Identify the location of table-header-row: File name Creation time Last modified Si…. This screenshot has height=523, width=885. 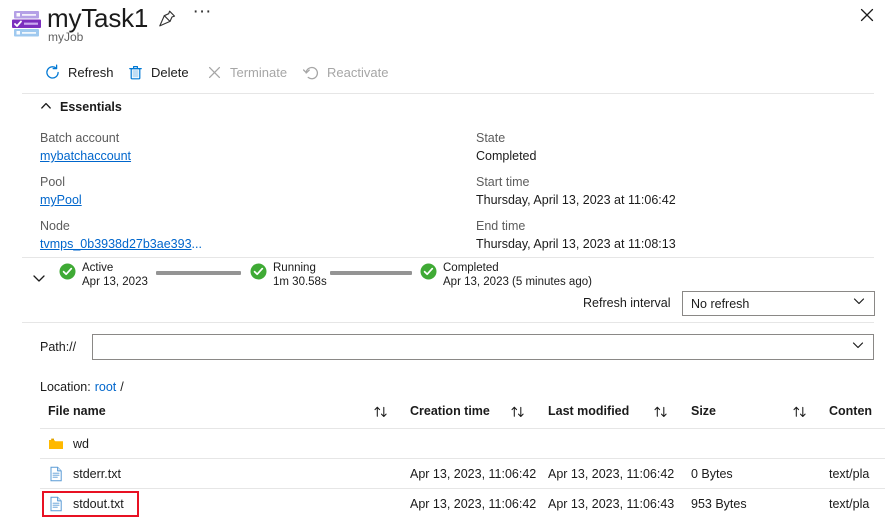
(462, 414).